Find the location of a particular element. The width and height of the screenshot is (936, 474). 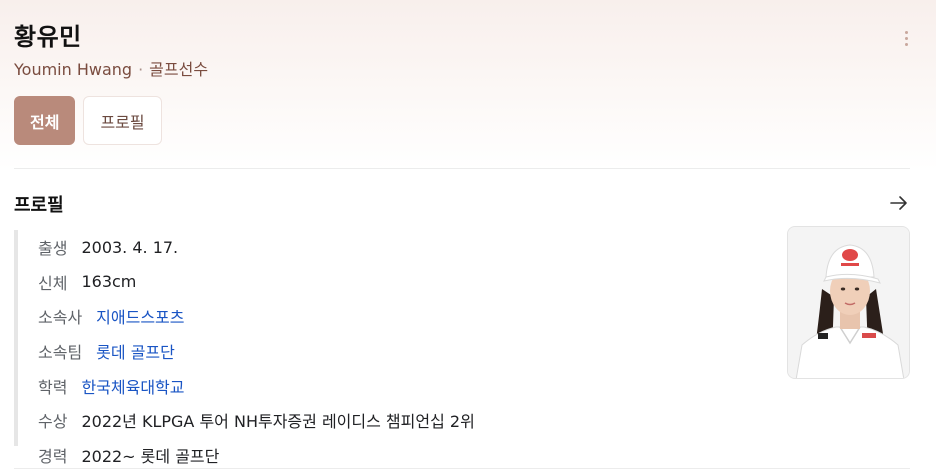

header-divider is located at coordinates (462, 168).